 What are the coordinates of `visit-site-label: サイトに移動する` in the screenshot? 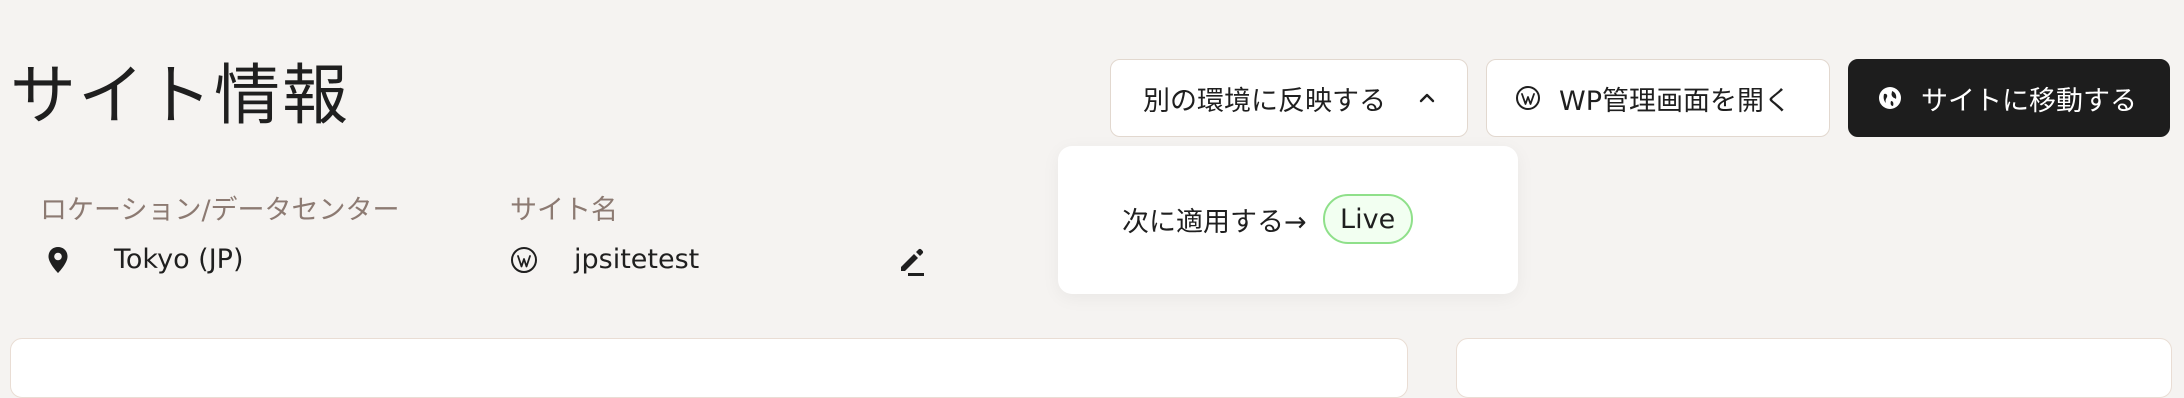 It's located at (2029, 101).